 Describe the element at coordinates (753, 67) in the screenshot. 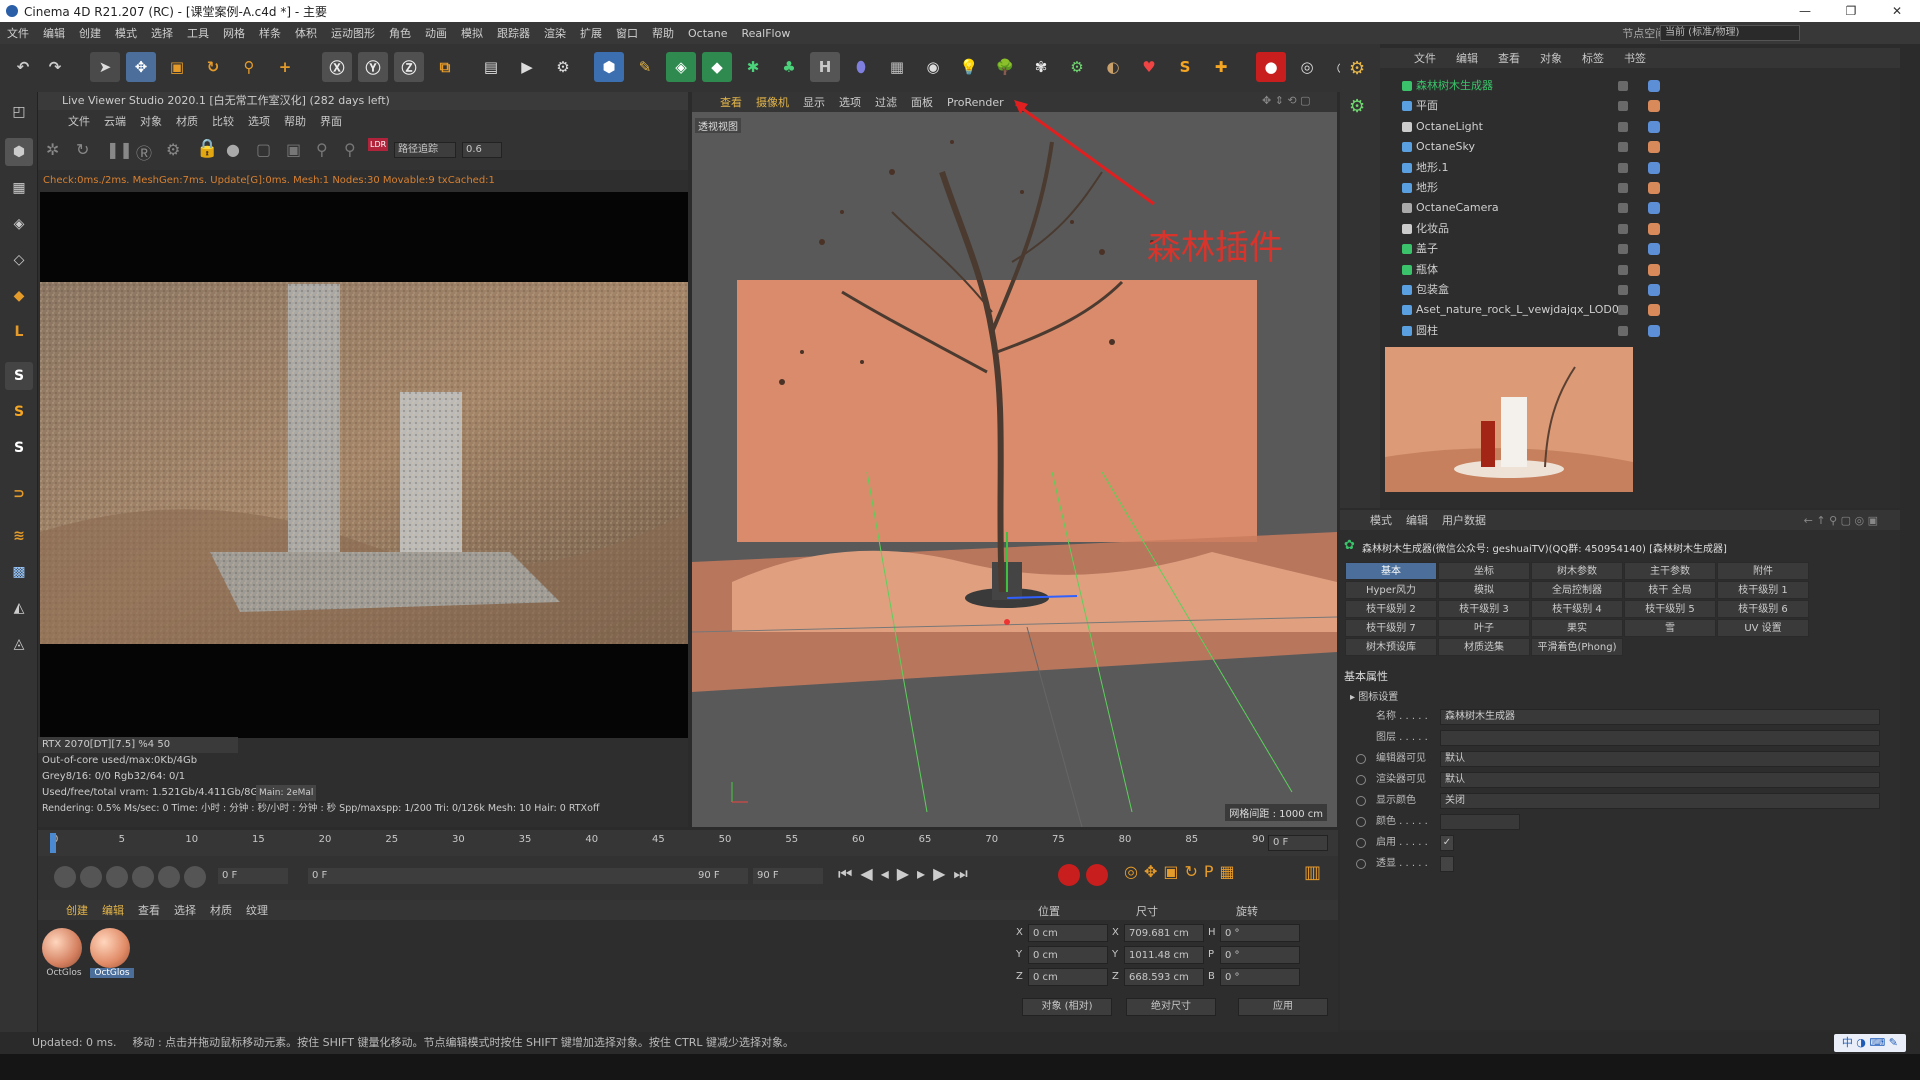

I see `deformer-icon: ✱` at that location.